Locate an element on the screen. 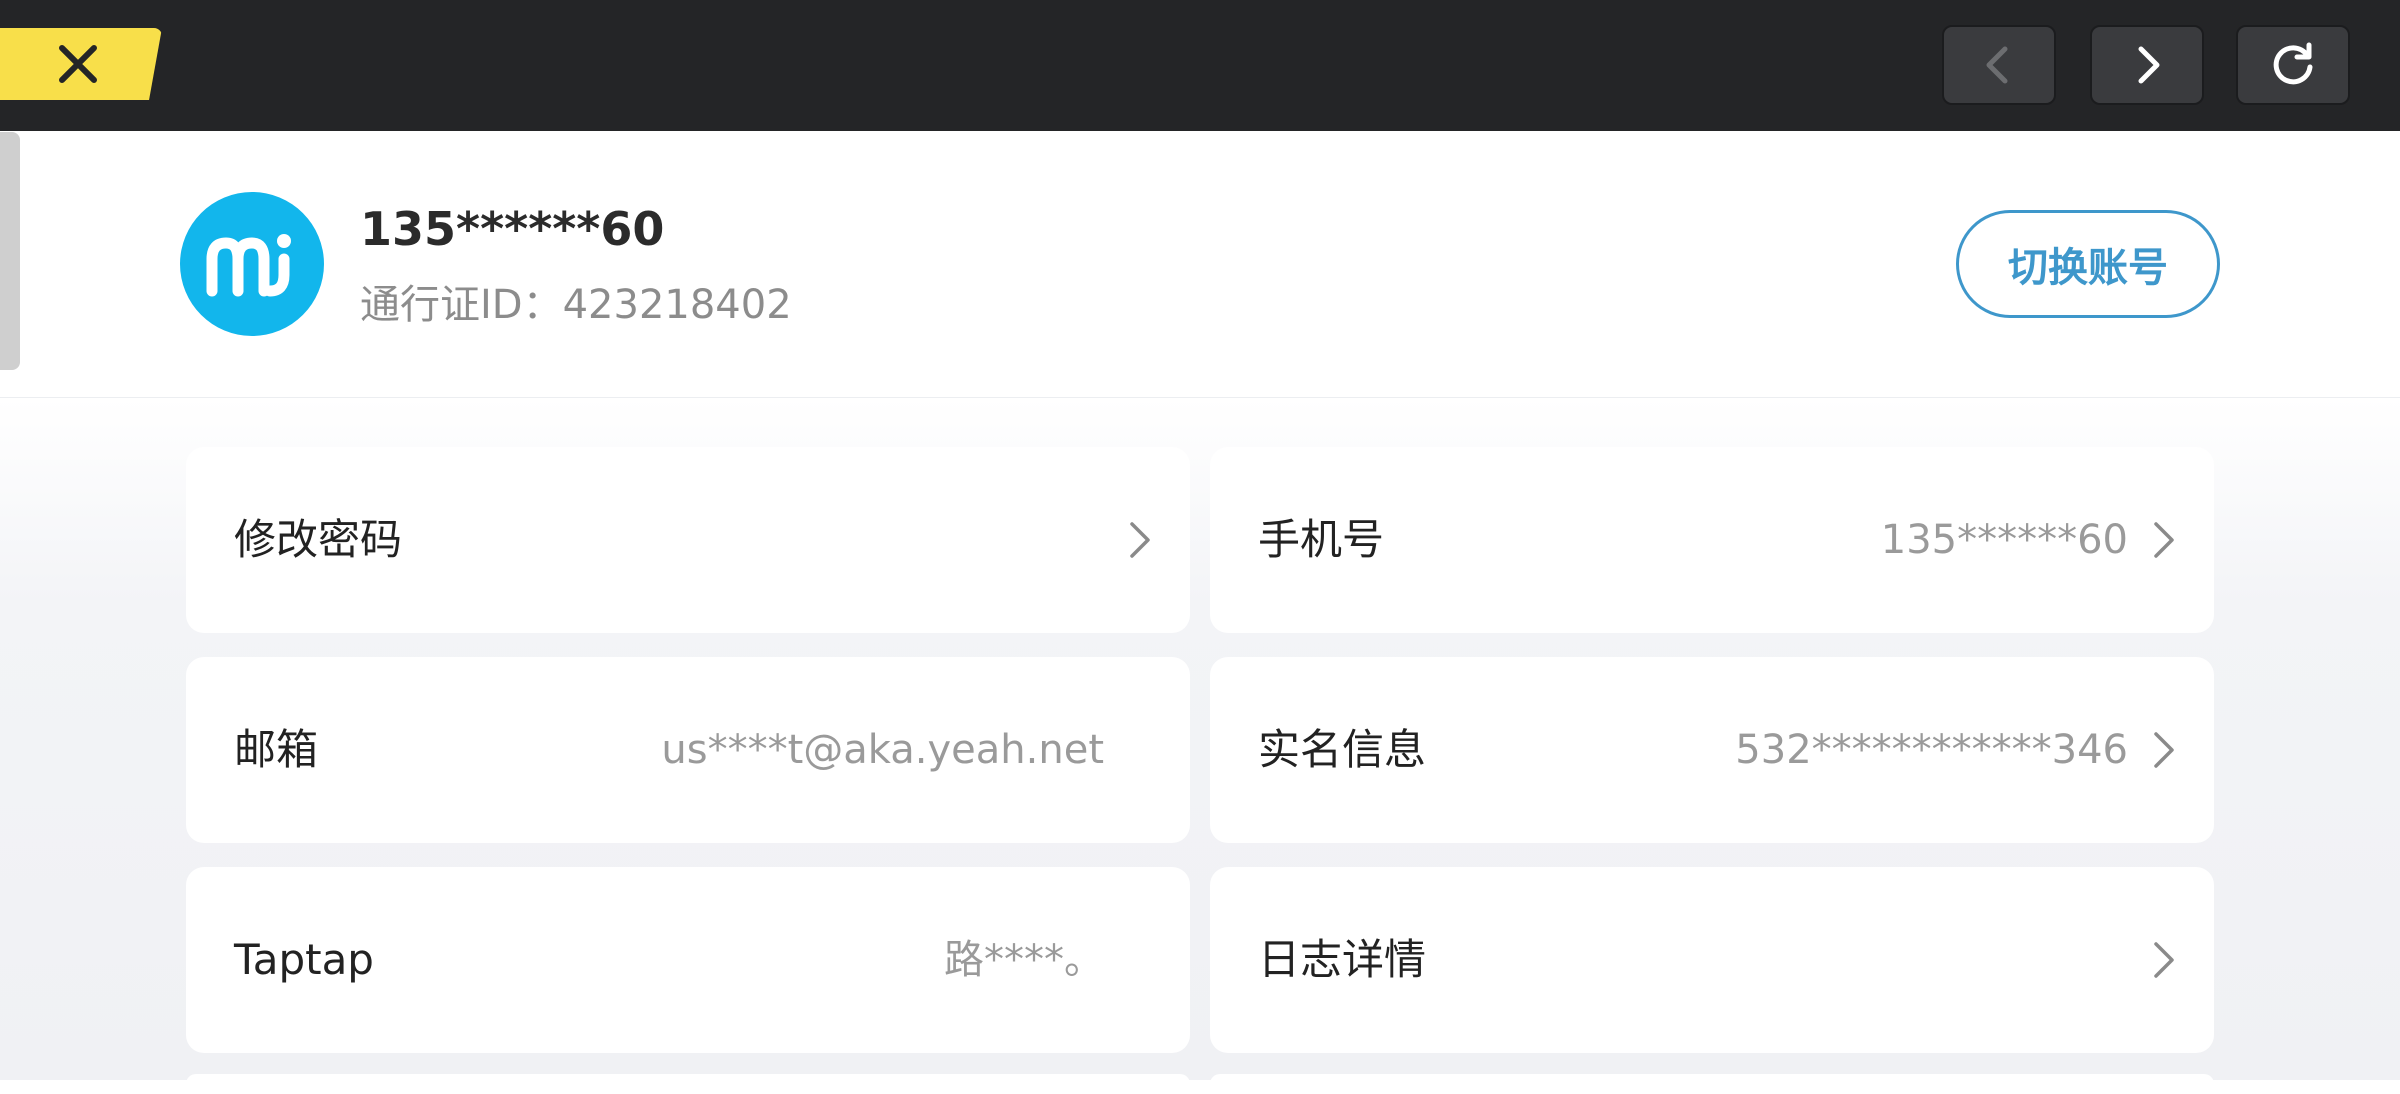  avatar is located at coordinates (252, 264).